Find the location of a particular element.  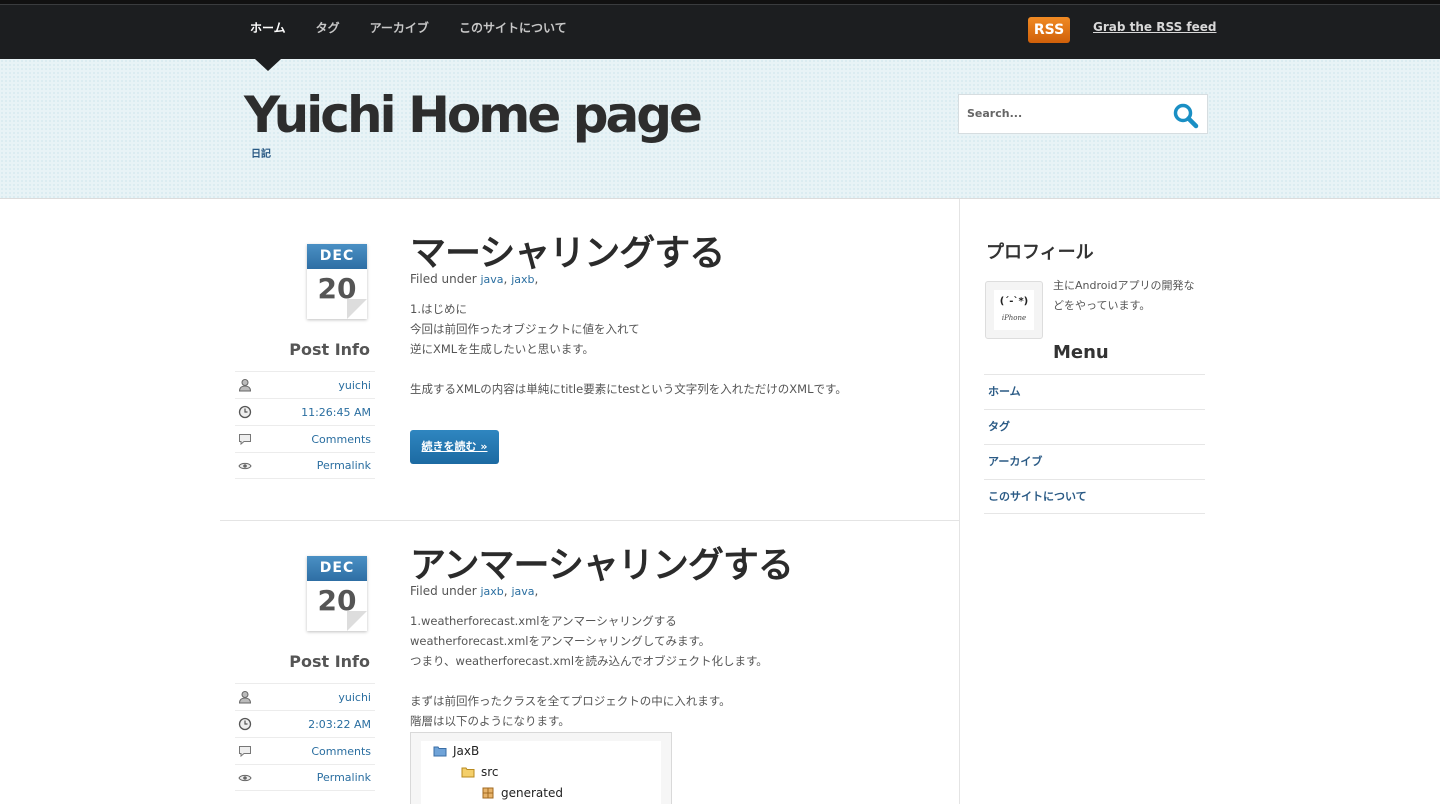

project-folder-icon is located at coordinates (440, 751).